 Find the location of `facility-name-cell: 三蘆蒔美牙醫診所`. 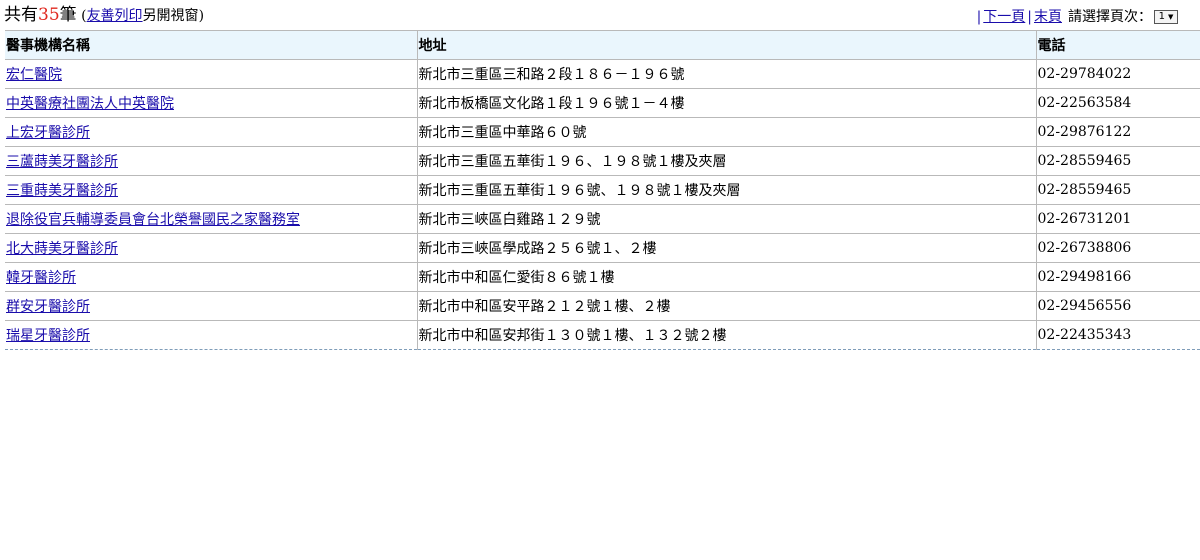

facility-name-cell: 三蘆蒔美牙醫診所 is located at coordinates (211, 161).